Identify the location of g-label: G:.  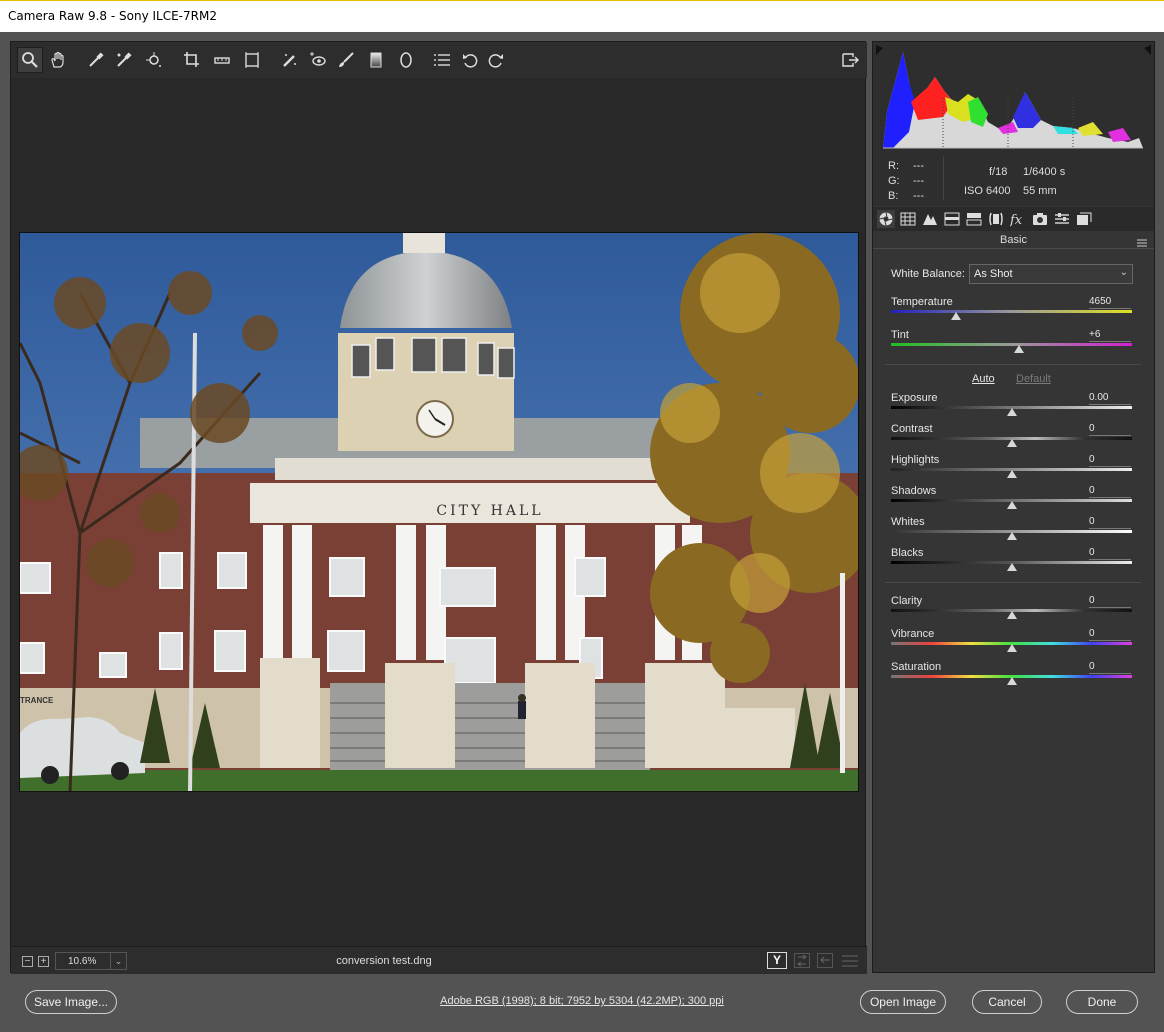
(894, 181).